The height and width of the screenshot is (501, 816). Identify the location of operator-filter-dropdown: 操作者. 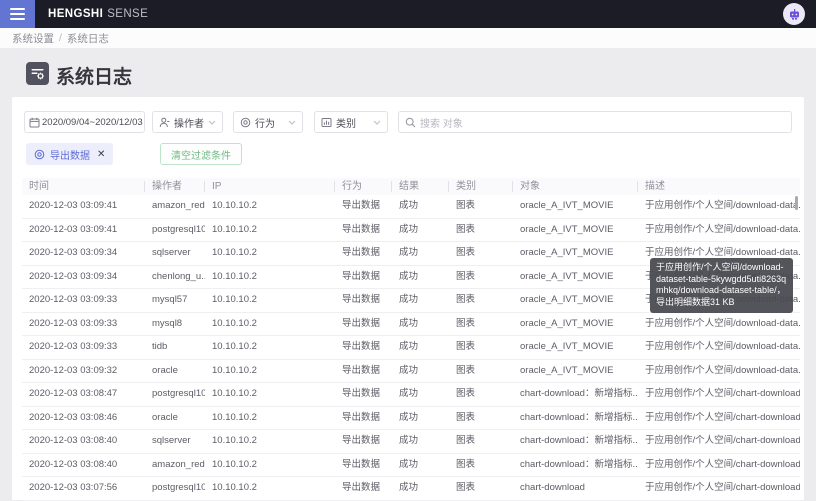
(187, 122).